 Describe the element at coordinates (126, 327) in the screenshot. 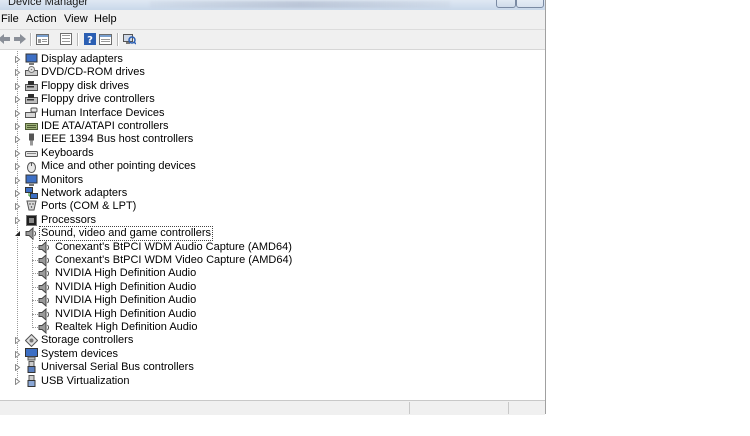

I see `tree-child-label: Realtek High Definition Audio` at that location.